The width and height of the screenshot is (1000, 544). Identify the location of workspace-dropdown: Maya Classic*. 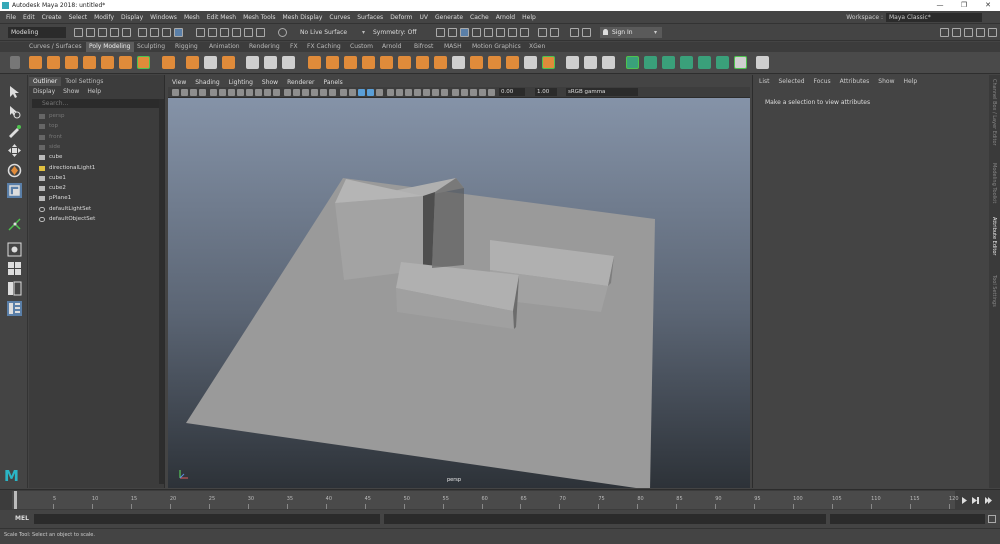
(934, 17).